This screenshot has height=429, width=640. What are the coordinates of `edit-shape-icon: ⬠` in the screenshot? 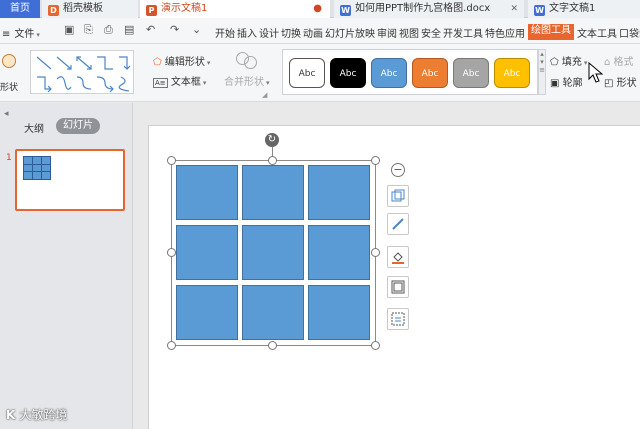 It's located at (157, 62).